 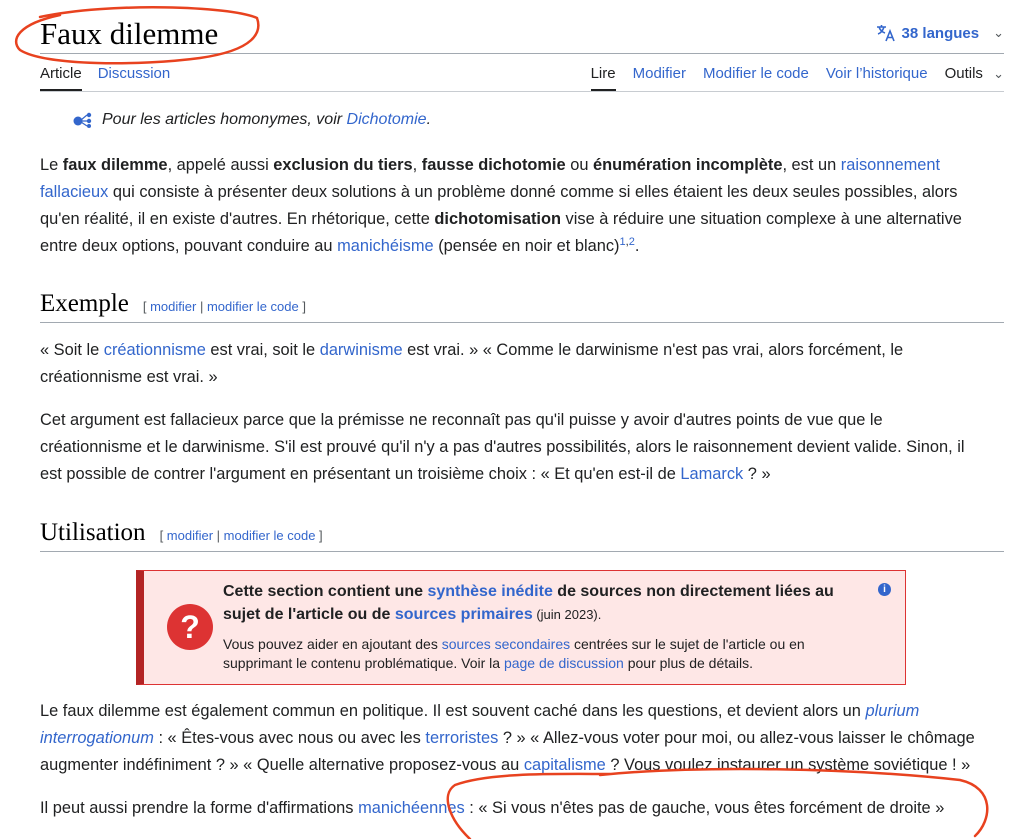 I want to click on link-lamarck: Lamarck, so click(x=711, y=474).